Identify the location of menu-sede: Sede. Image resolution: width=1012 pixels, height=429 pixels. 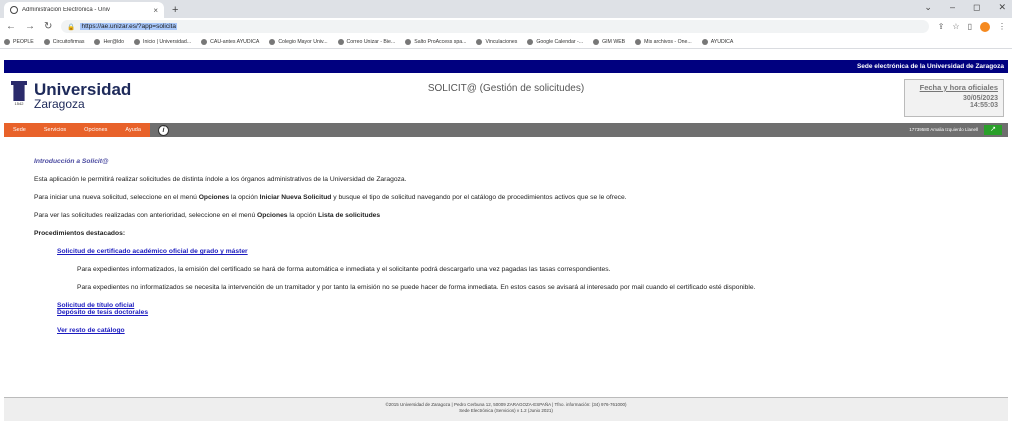
(19, 130).